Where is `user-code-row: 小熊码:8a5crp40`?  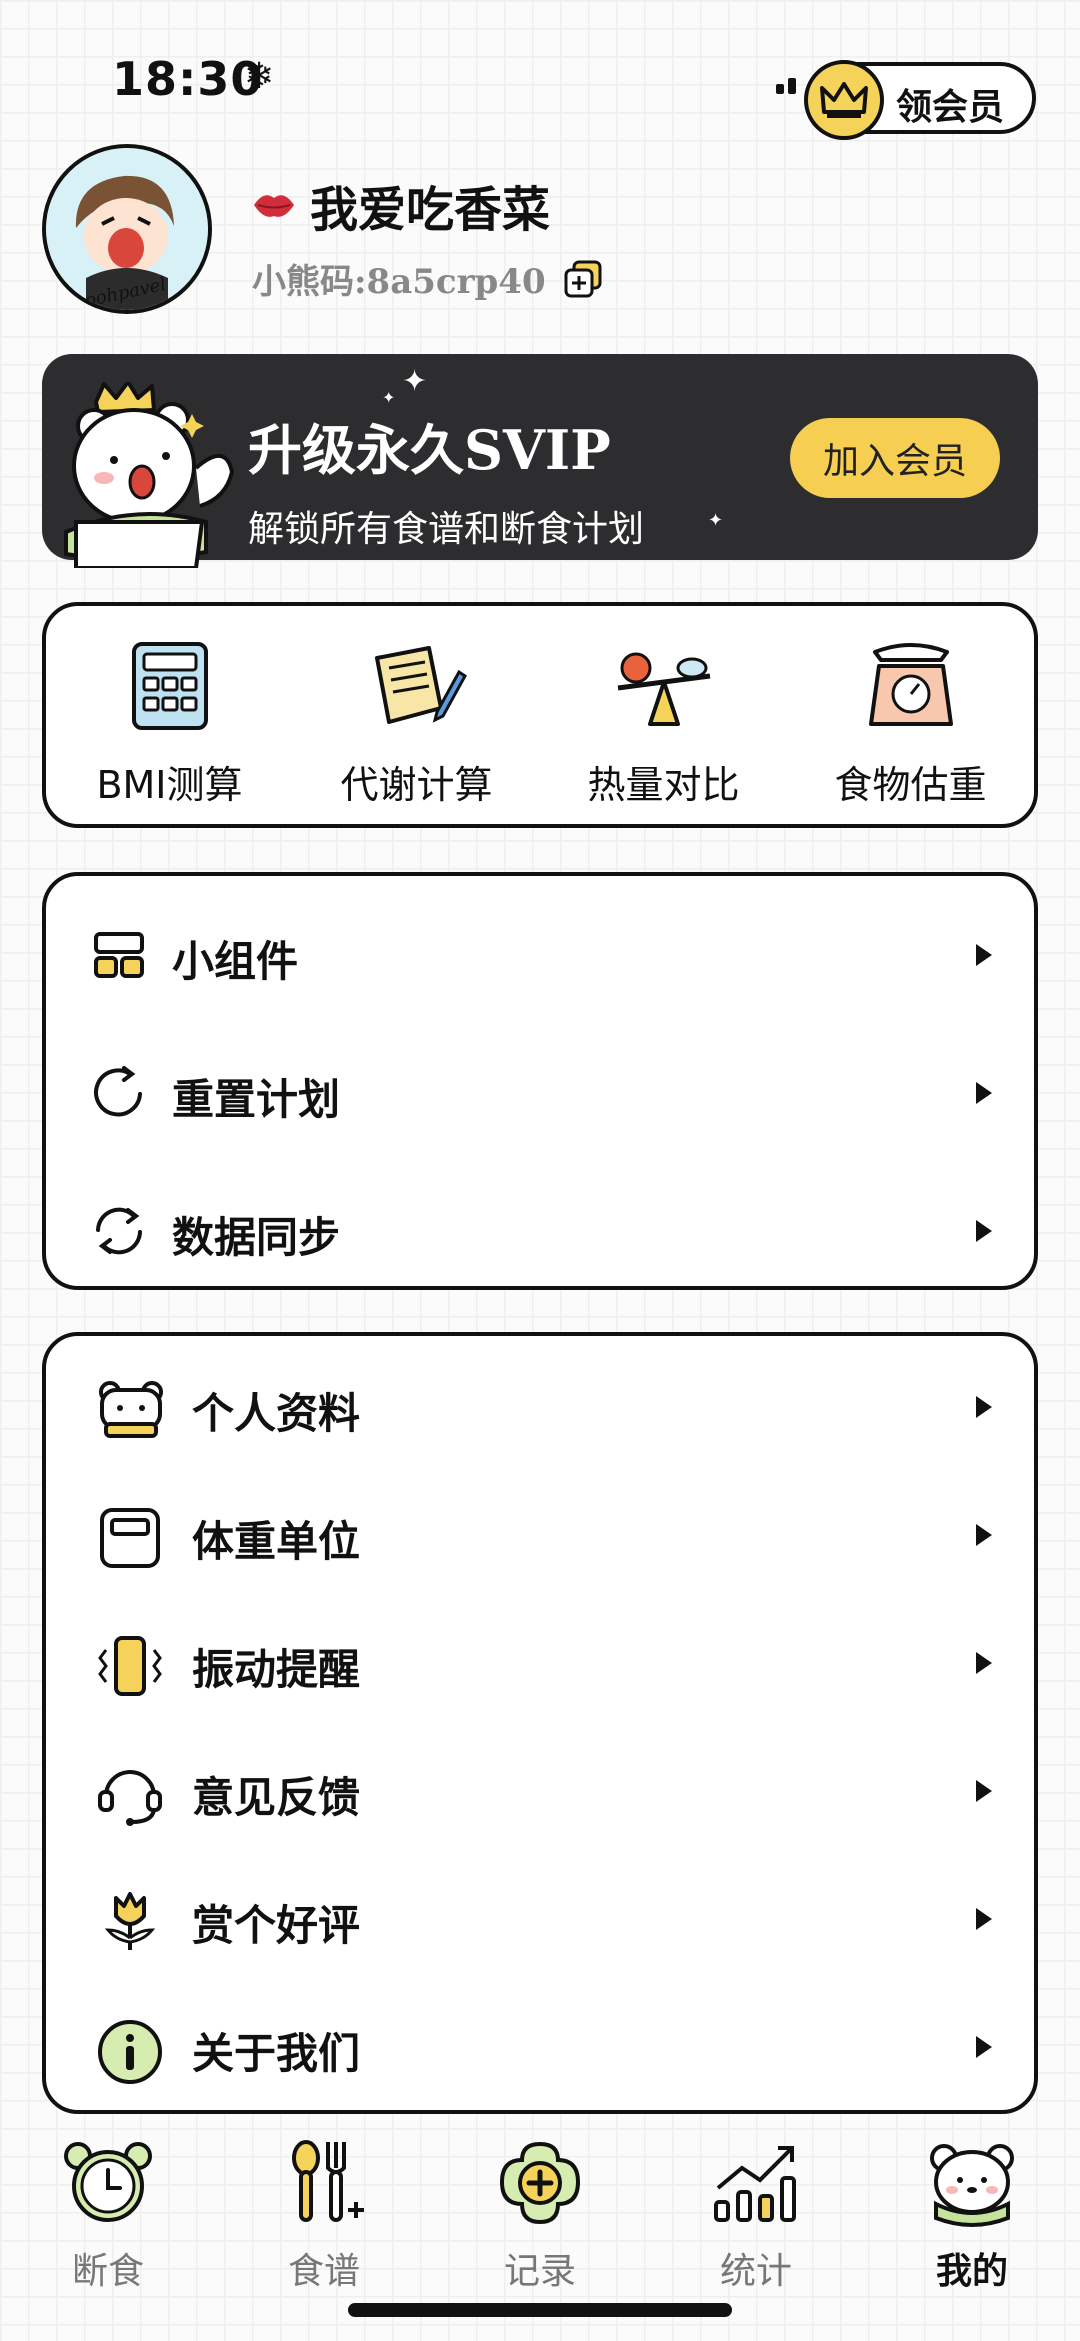 user-code-row: 小熊码:8a5crp40 is located at coordinates (427, 278).